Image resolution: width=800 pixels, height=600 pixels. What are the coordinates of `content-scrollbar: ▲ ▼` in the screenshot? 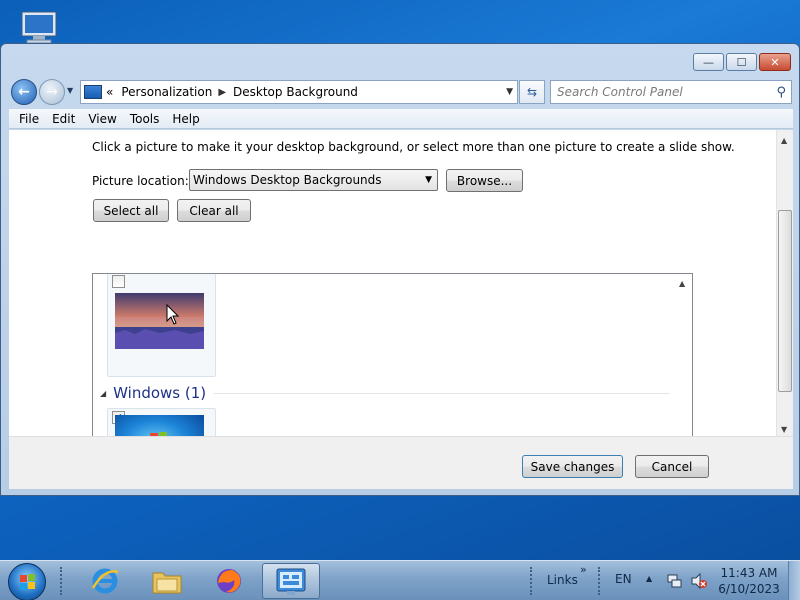 It's located at (784, 283).